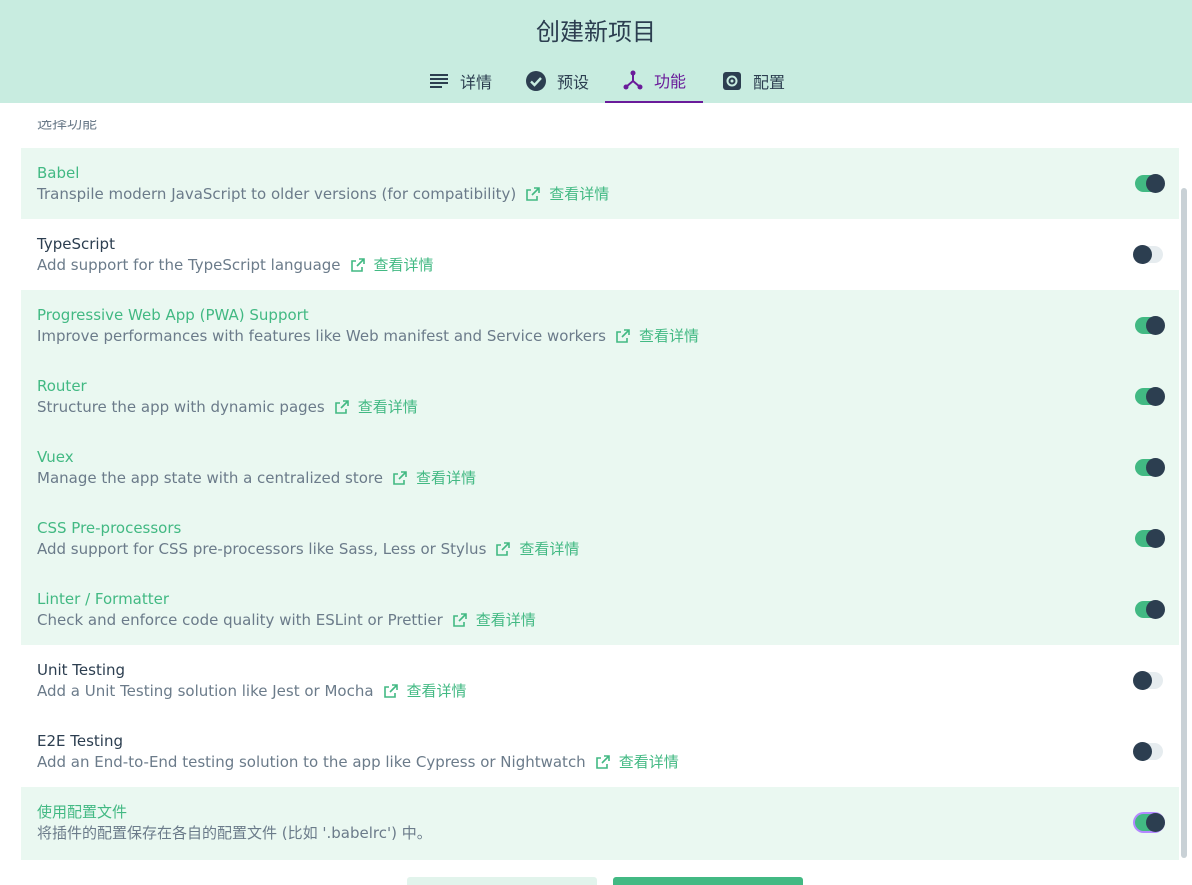 This screenshot has height=885, width=1192. Describe the element at coordinates (109, 528) in the screenshot. I see `feature-name: CSS Pre-processors` at that location.